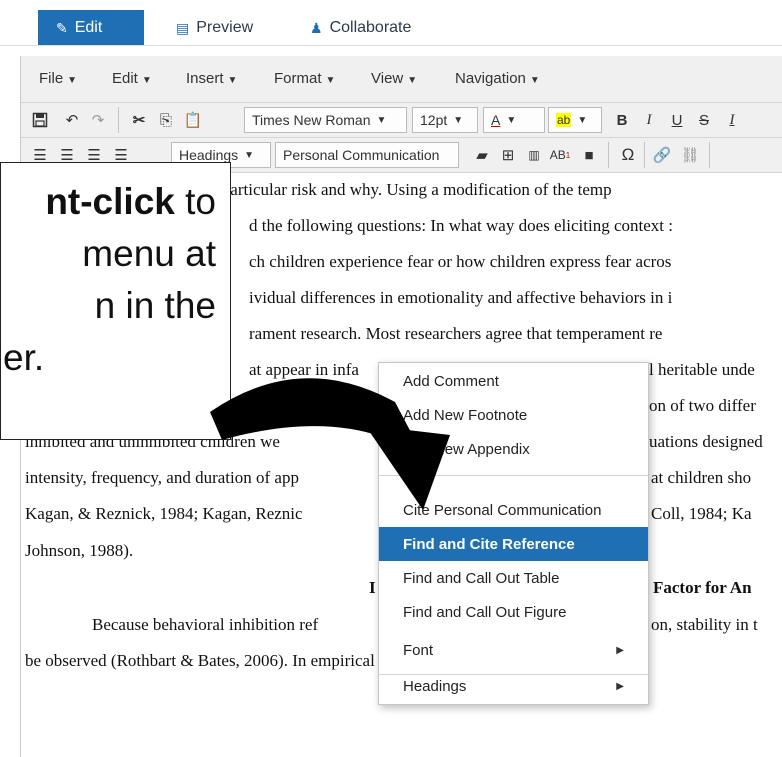  Describe the element at coordinates (110, 201) in the screenshot. I see `callout-bold-text: nt-click` at that location.